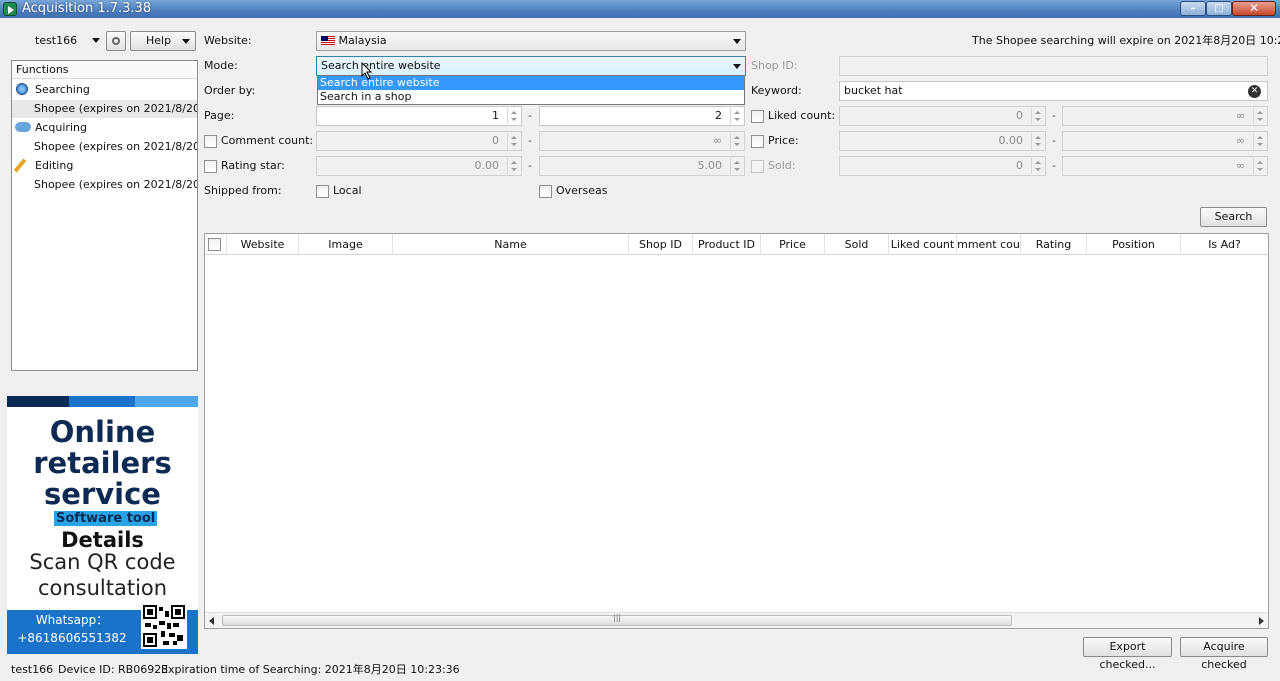  I want to click on liked-count-label: Liked count:, so click(802, 115).